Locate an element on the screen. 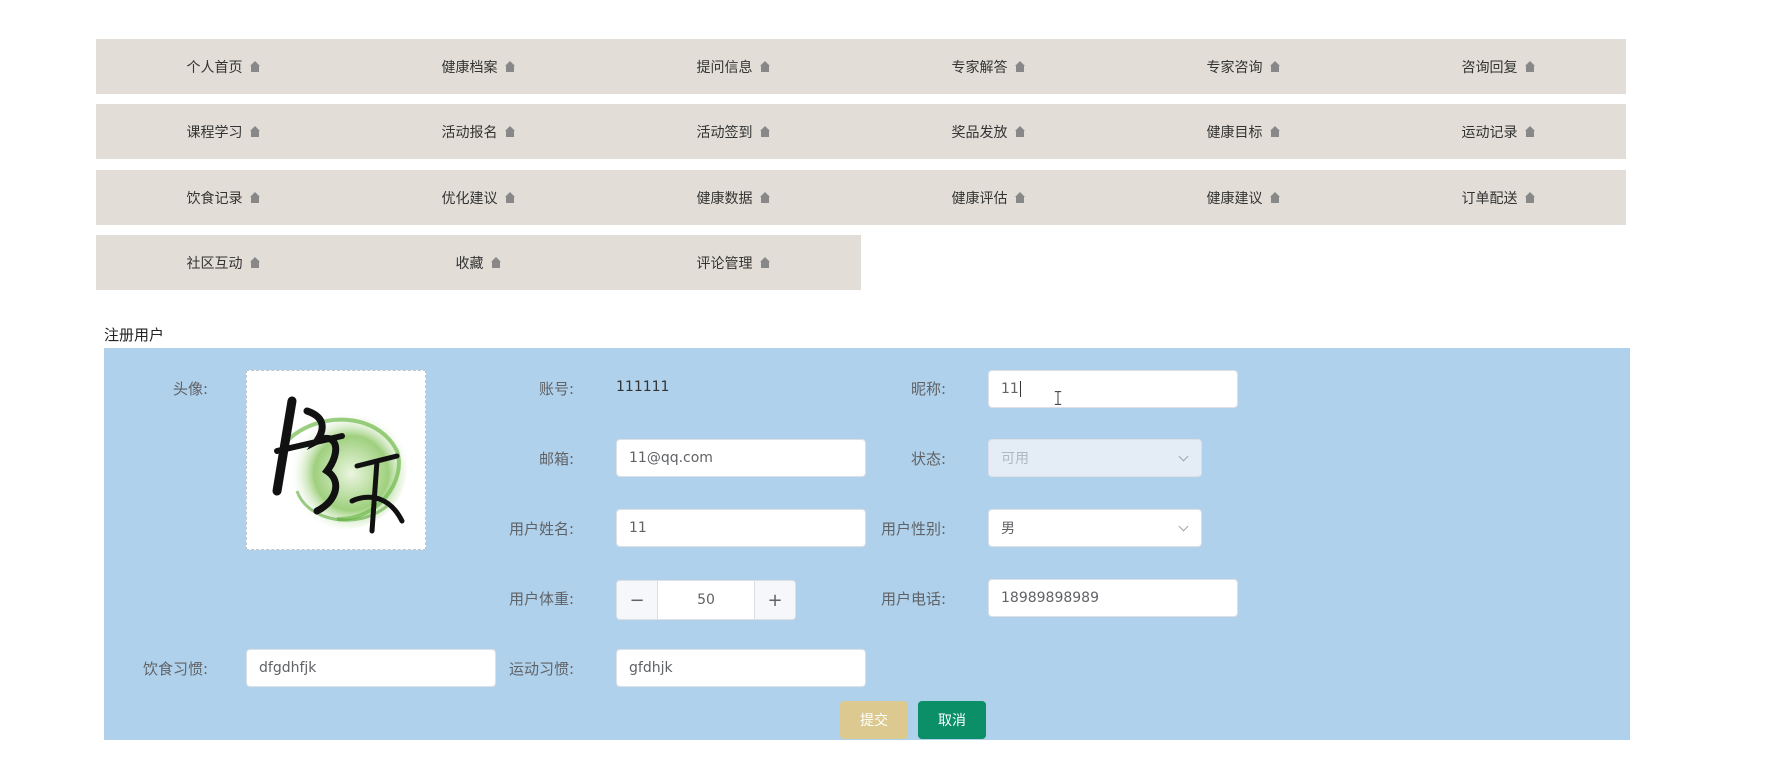 The height and width of the screenshot is (779, 1782). realname-value: 11 is located at coordinates (638, 528).